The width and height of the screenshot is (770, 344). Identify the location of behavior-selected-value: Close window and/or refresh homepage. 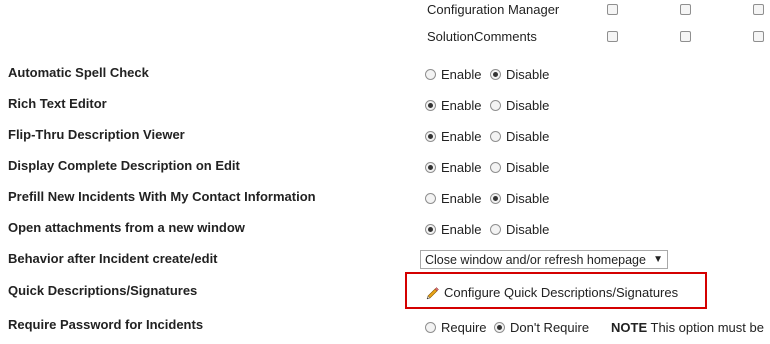
(535, 259).